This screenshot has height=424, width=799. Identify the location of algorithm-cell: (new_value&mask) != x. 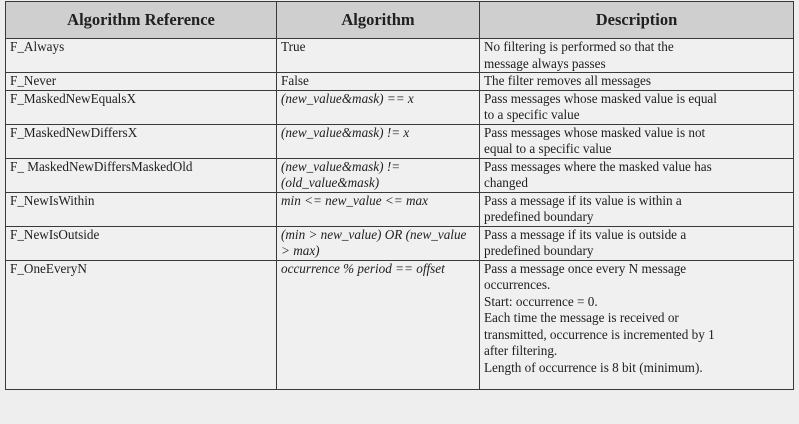
(378, 141).